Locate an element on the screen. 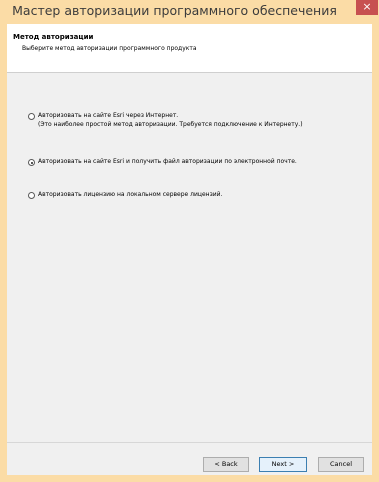  page-title: Метод авторизации is located at coordinates (53, 37).